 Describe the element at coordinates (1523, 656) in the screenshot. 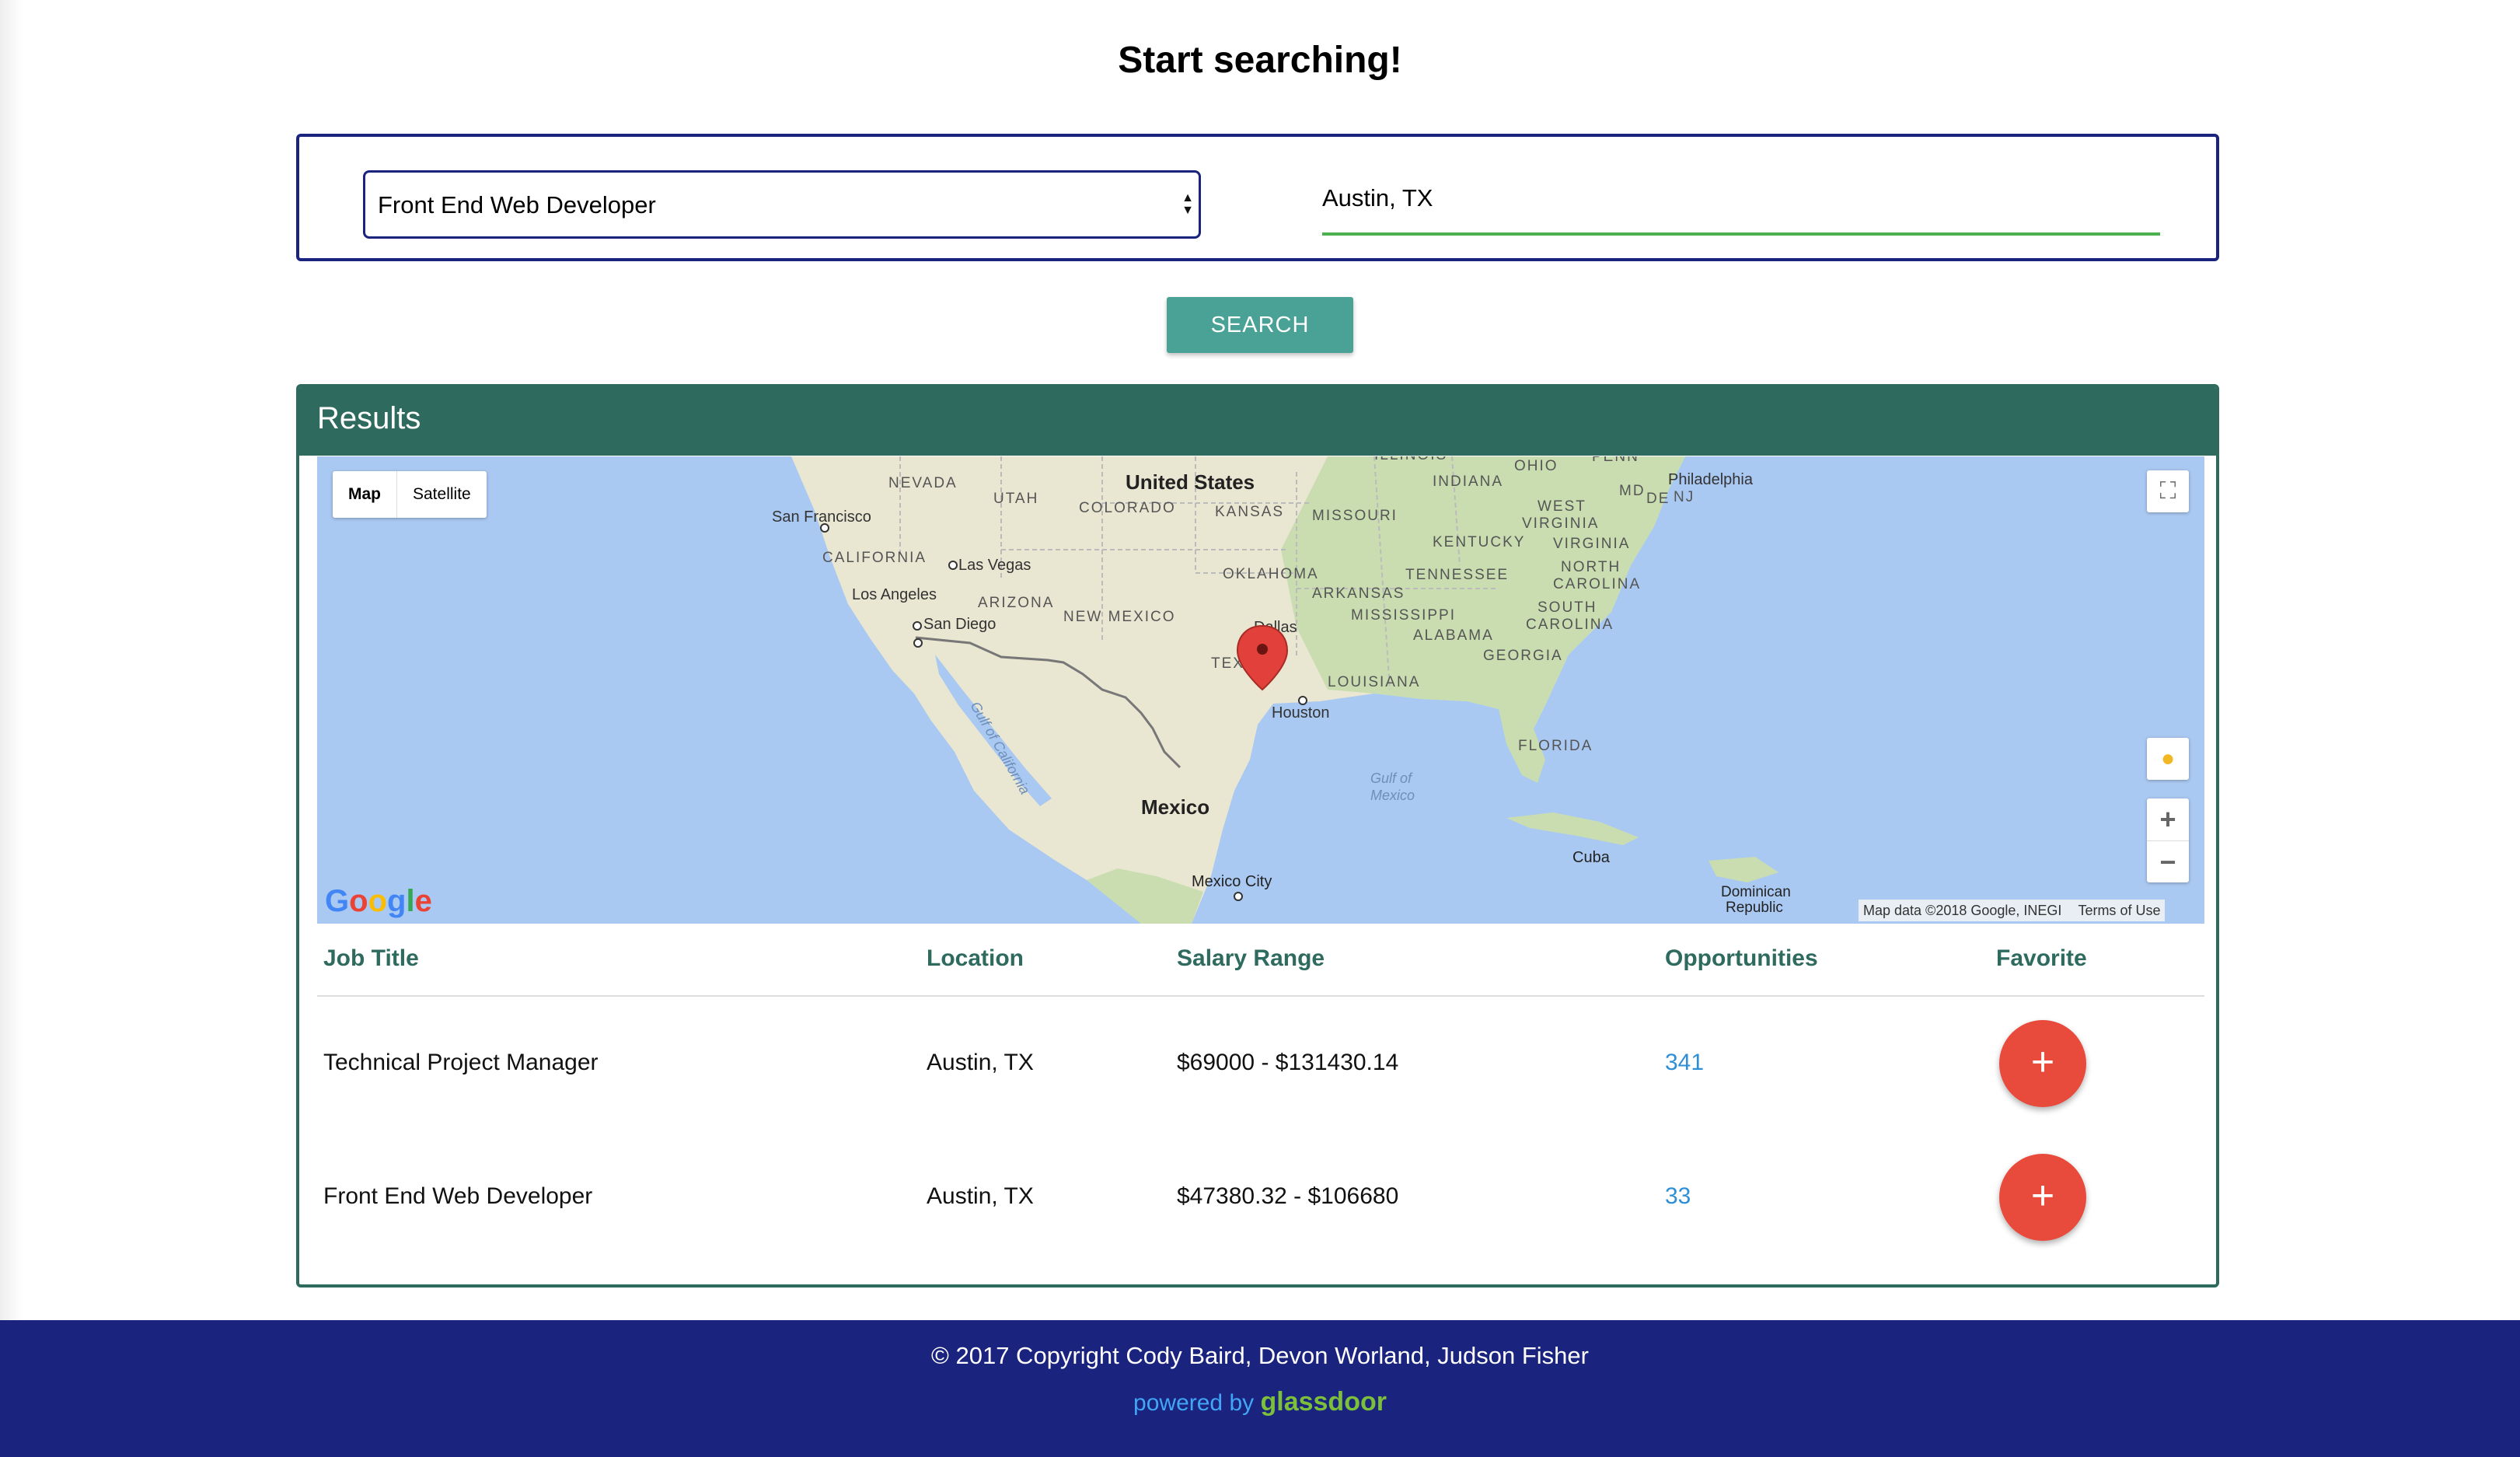

I see `map-label: GEORGIA` at that location.